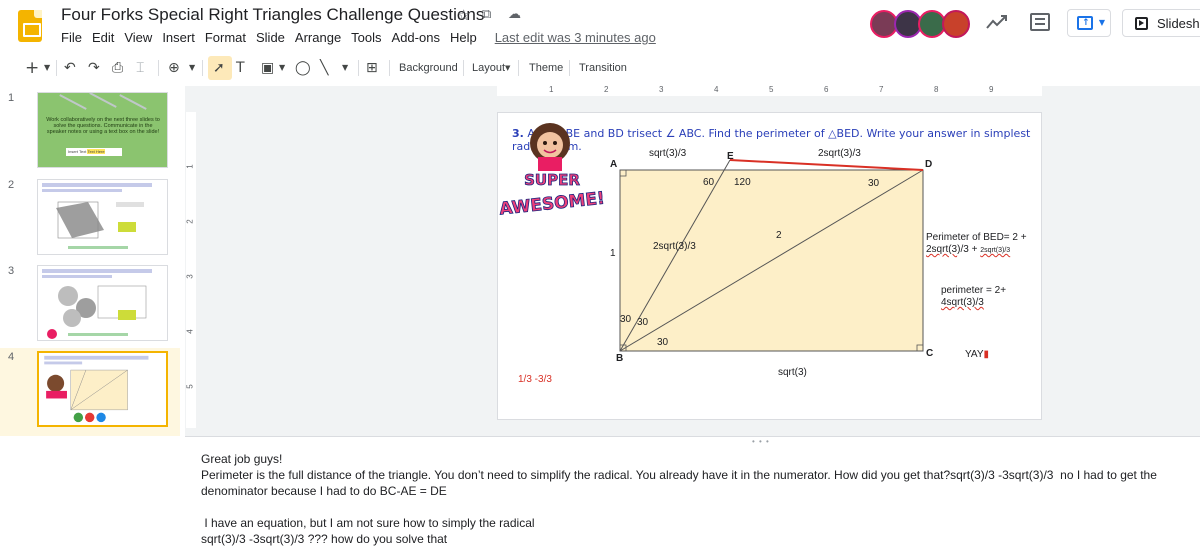  What do you see at coordinates (117, 68) in the screenshot?
I see `print-icon: ⎙` at bounding box center [117, 68].